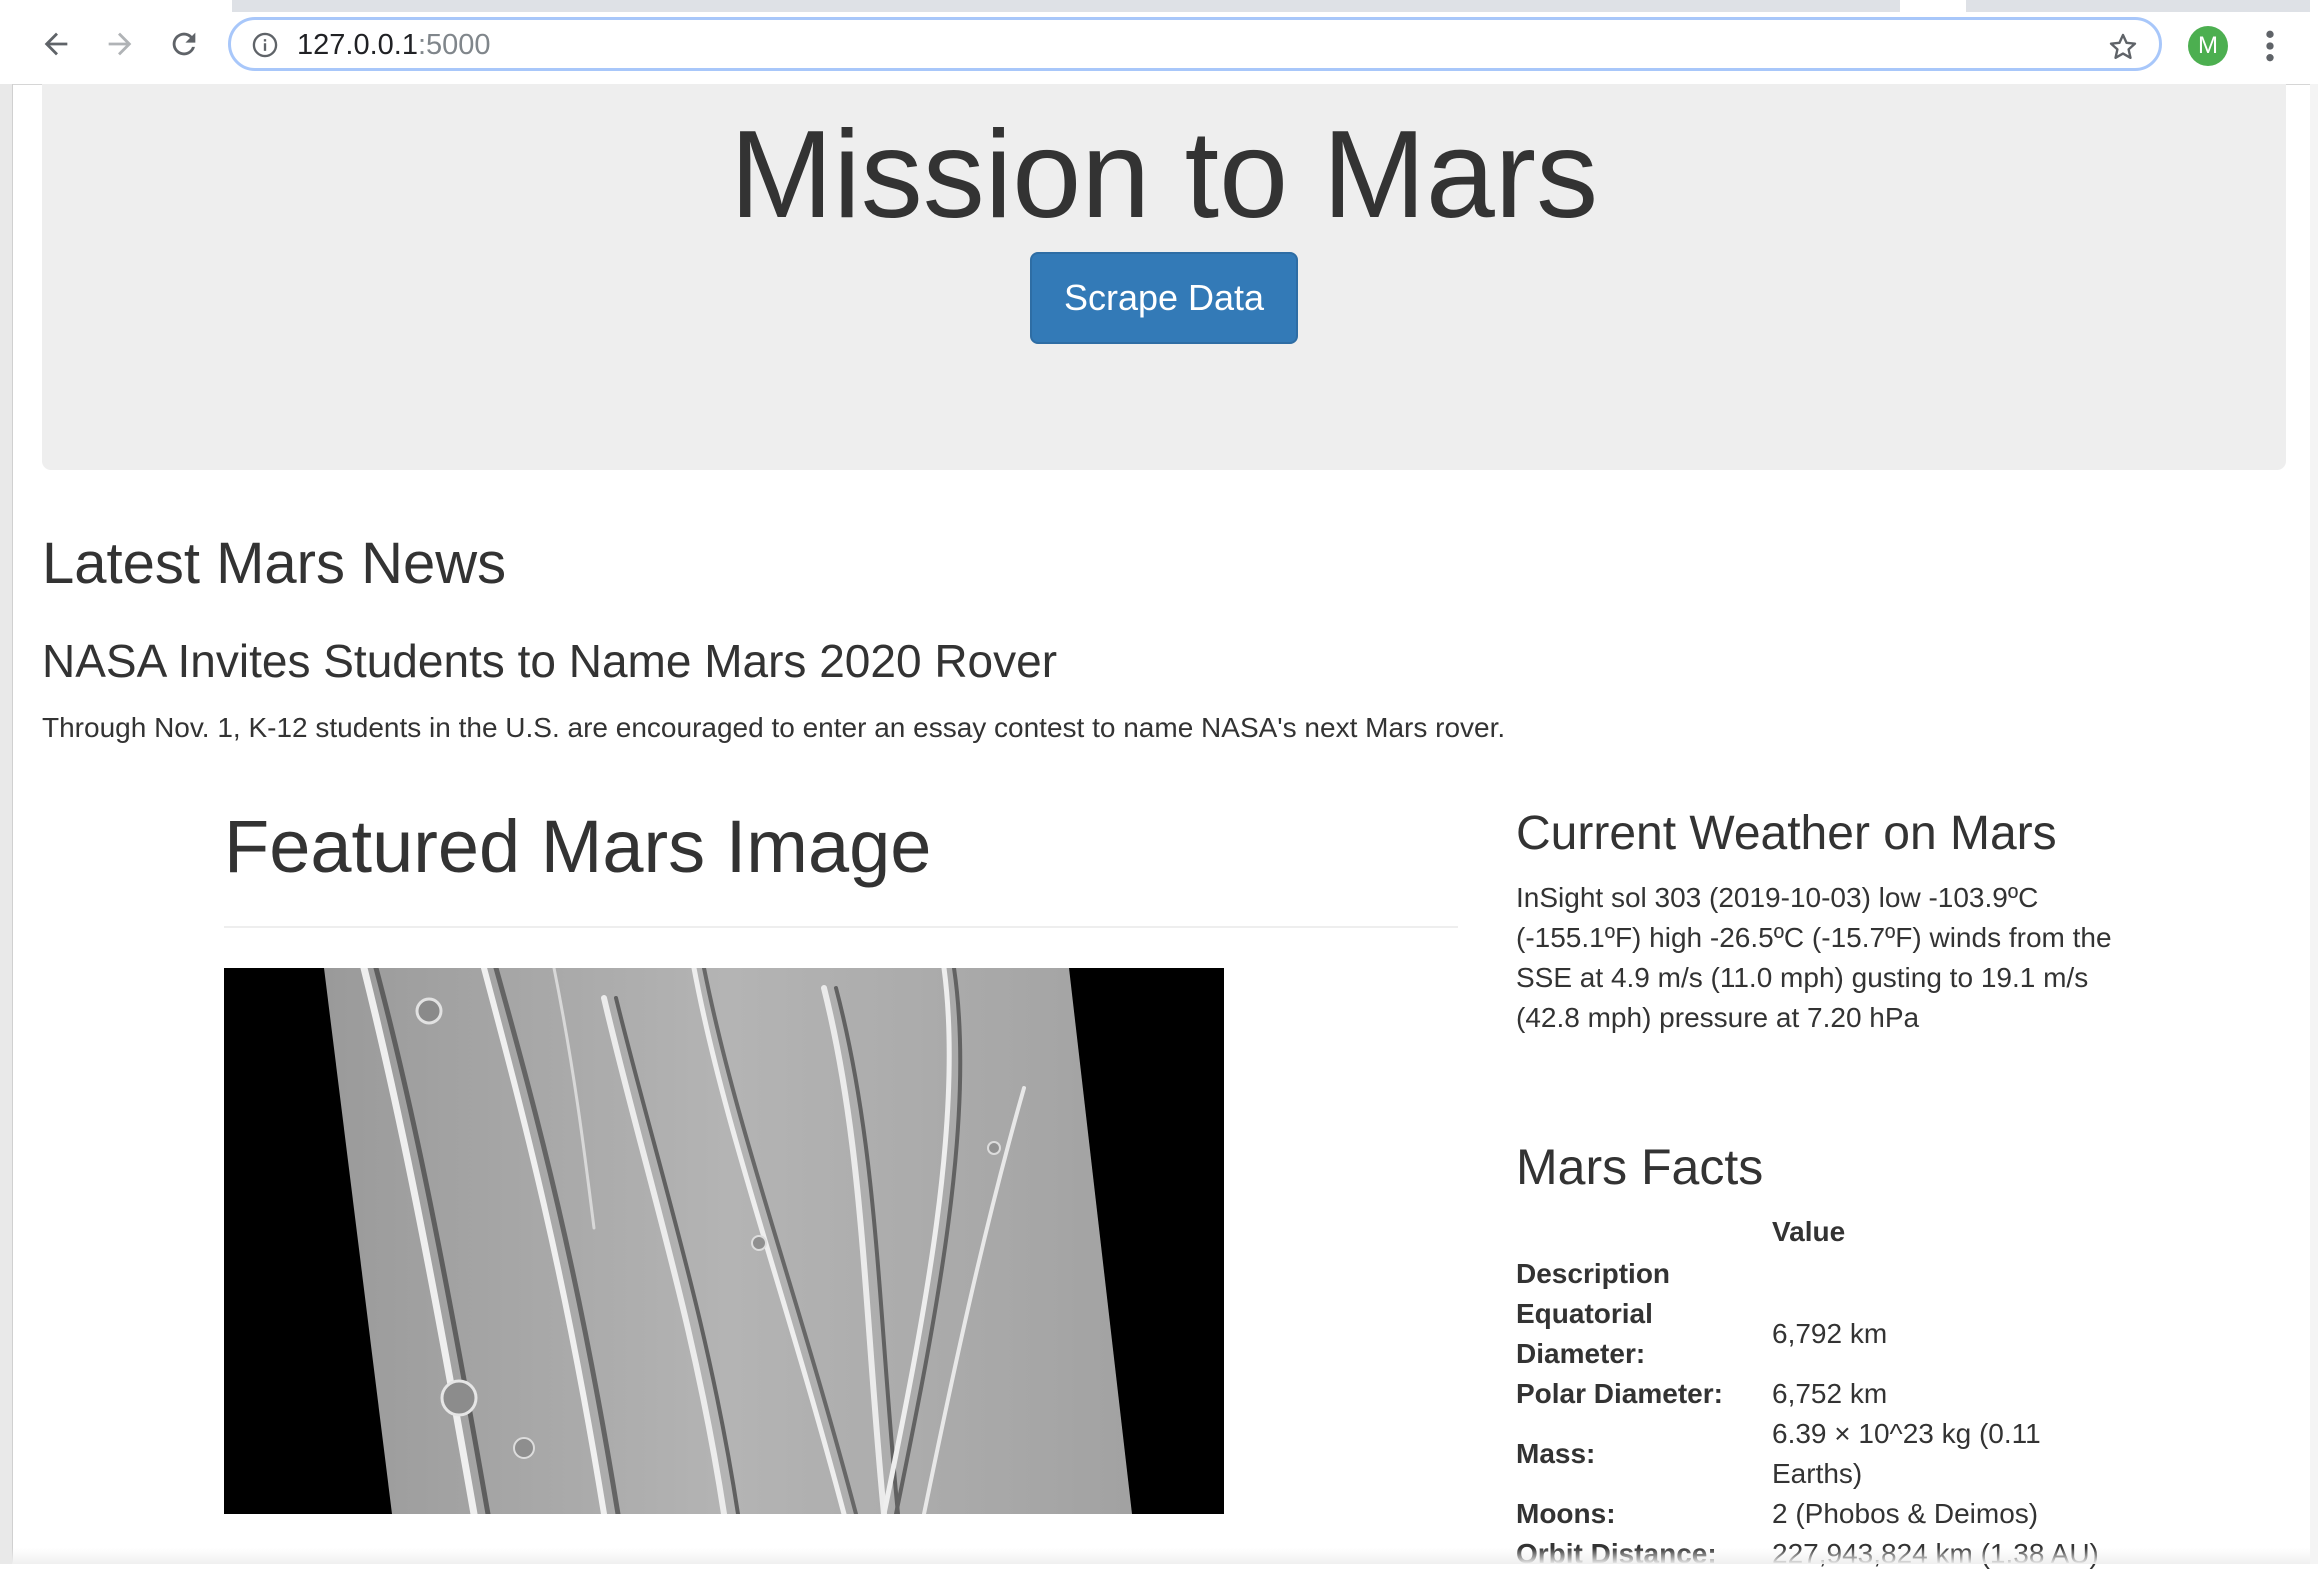 Image resolution: width=2318 pixels, height=1574 pixels. Describe the element at coordinates (2123, 47) in the screenshot. I see `star-icon` at that location.